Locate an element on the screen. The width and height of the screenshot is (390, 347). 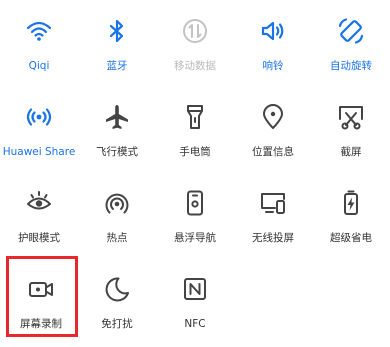
tile-screen-recorder: 屏幕录制 is located at coordinates (41, 300).